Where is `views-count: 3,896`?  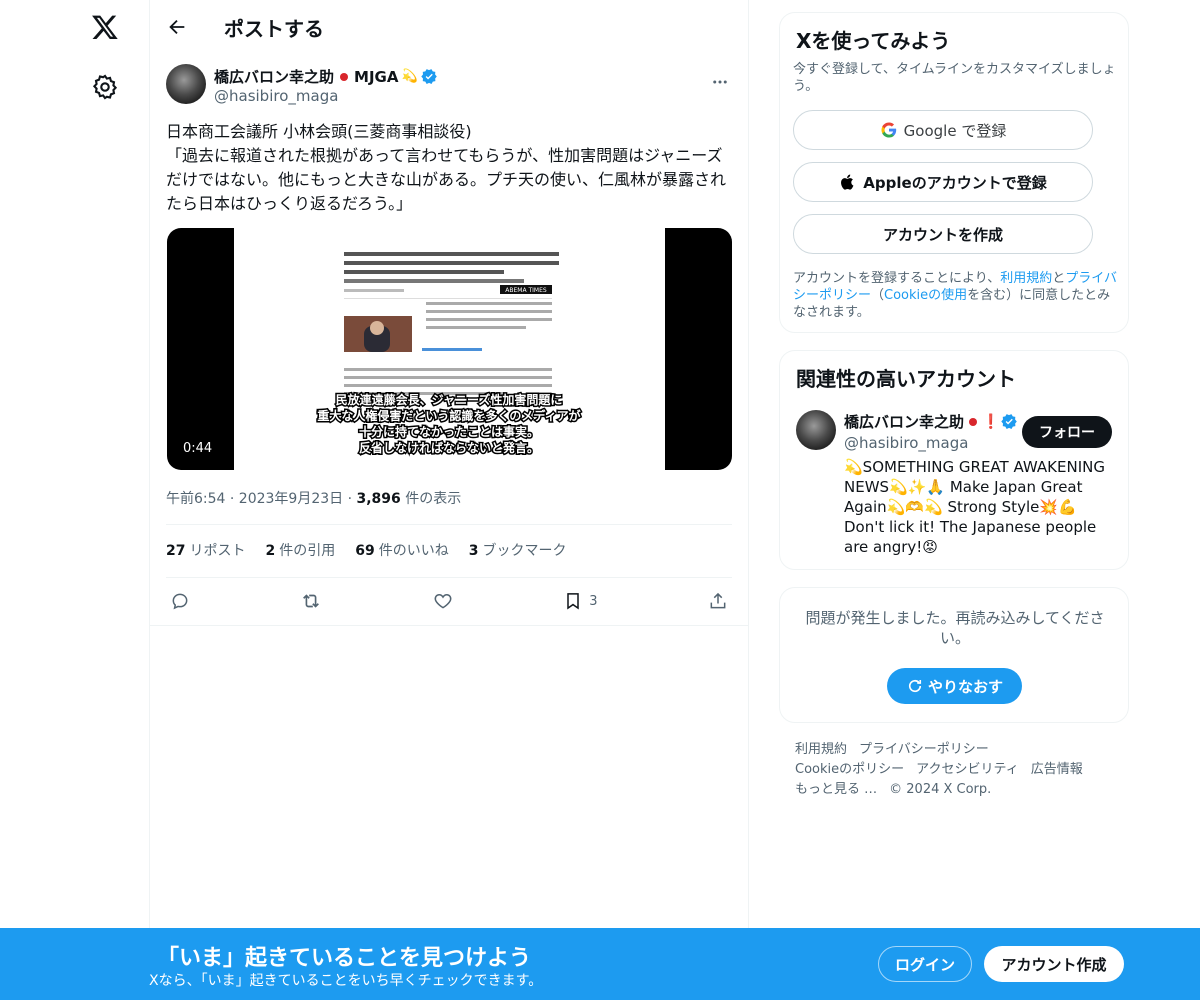
views-count: 3,896 is located at coordinates (378, 499).